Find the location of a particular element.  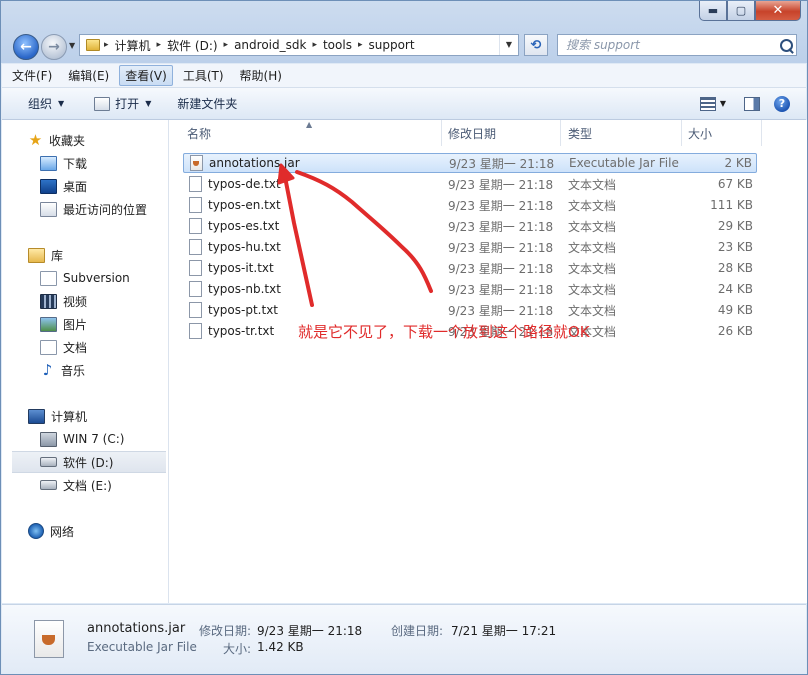

menu-view: 查看(V) is located at coordinates (146, 75).